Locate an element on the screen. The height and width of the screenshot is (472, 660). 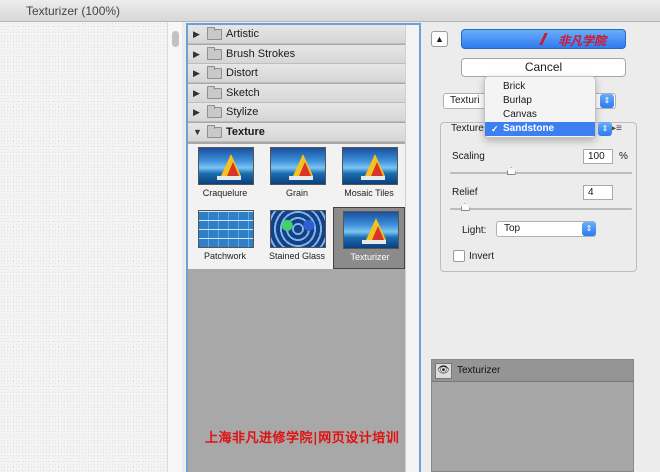
texture-option-brick: Brick is located at coordinates (540, 87).